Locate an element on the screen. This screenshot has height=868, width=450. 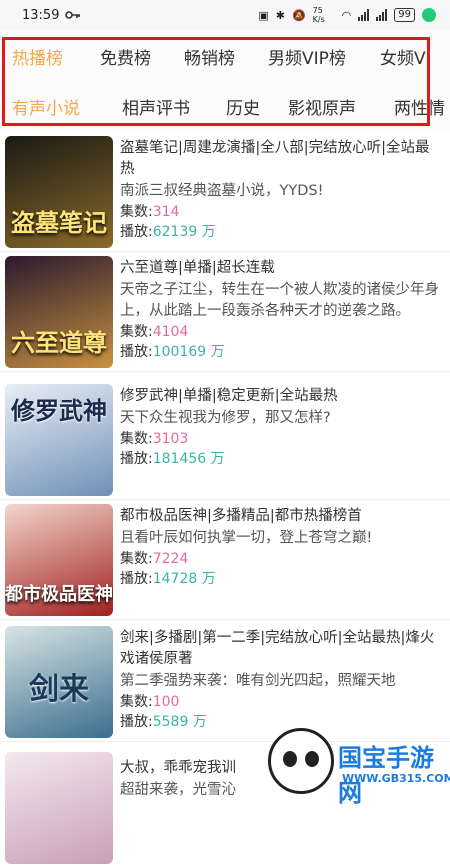
watermark: 国宝手游网 WWW.GB315.COM is located at coordinates (359, 767).